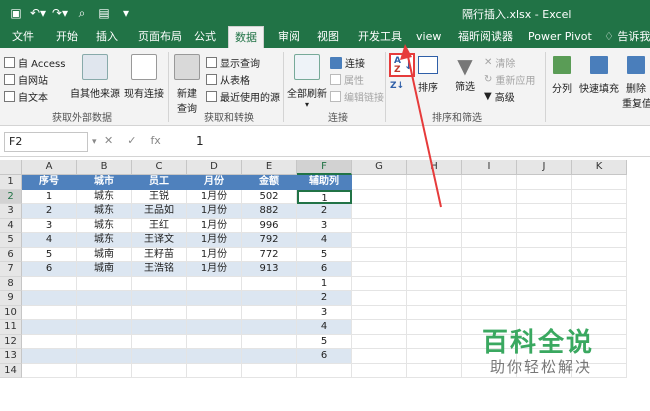 This screenshot has height=411, width=650. What do you see at coordinates (541, 367) in the screenshot?
I see `watermark-subtitle: 助你轻松解决` at bounding box center [541, 367].